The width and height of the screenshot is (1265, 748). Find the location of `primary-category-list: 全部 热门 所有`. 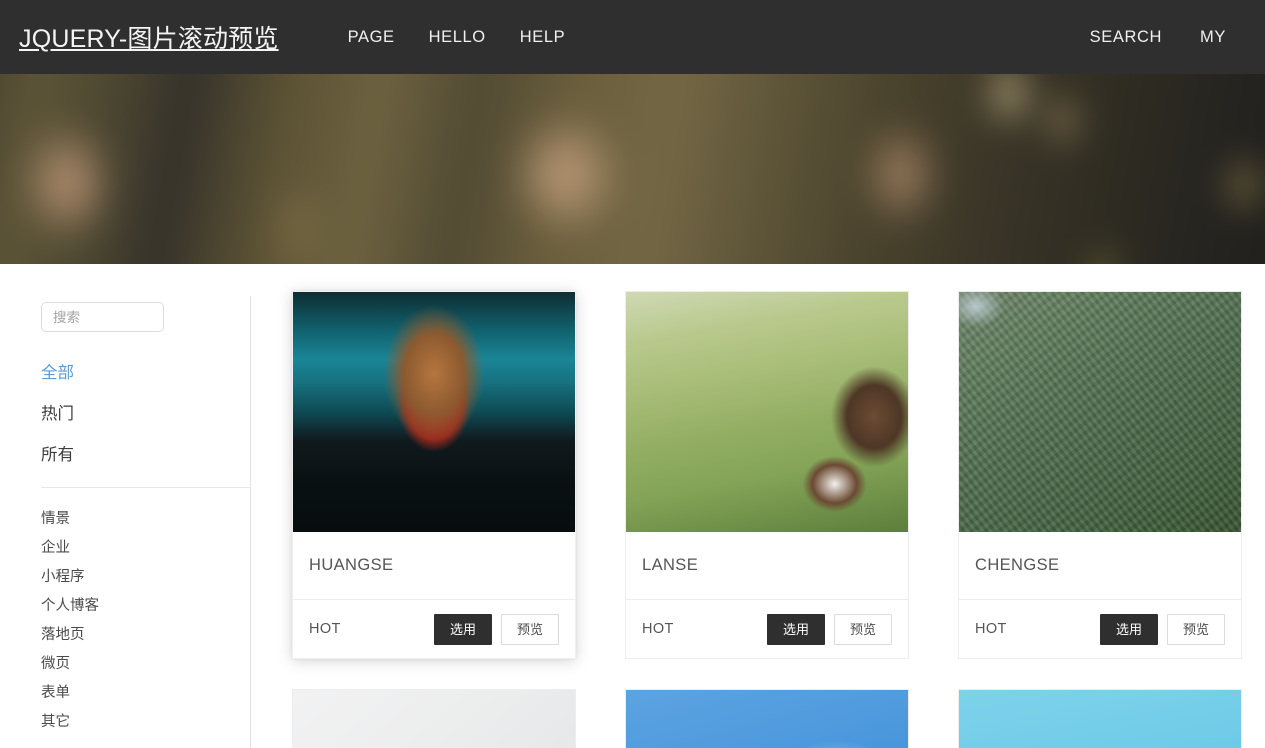

primary-category-list: 全部 热门 所有 is located at coordinates (125, 414).